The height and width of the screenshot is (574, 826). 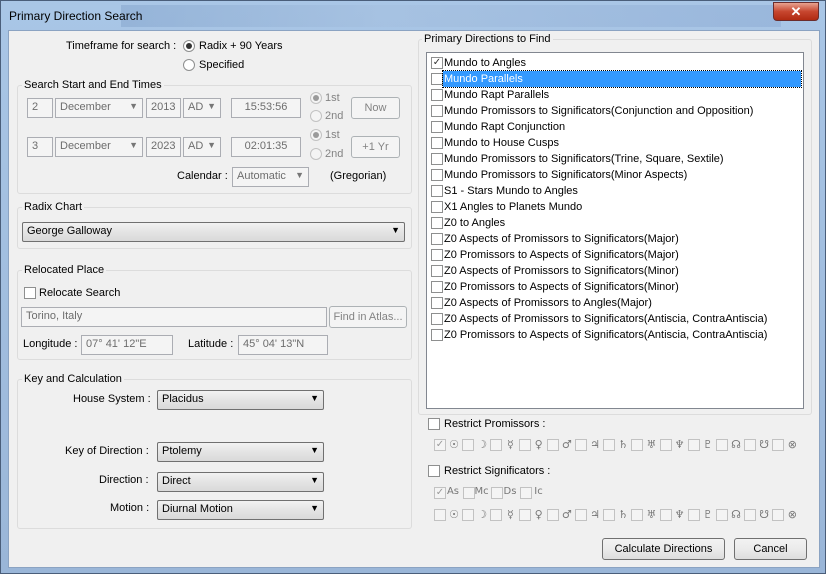 I want to click on restrict-promissors-label: Restrict Promissors :, so click(x=494, y=424).